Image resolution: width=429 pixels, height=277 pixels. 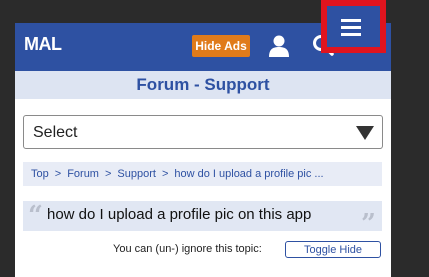 I want to click on close-quote-icon: ”, so click(x=368, y=224).